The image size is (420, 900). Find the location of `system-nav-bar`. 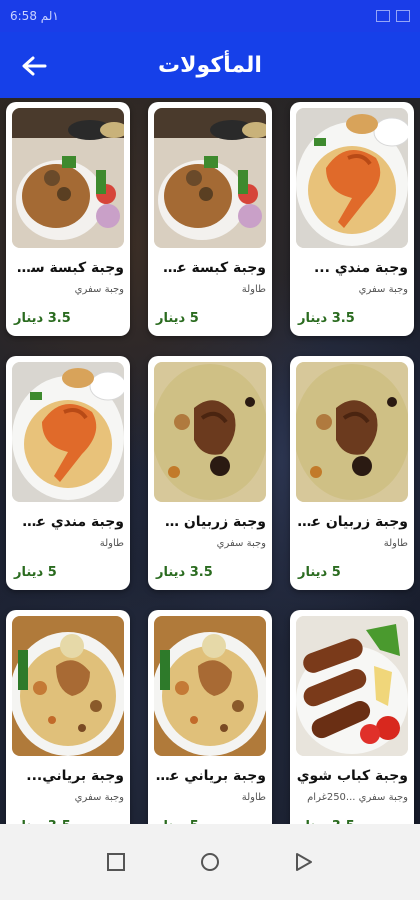

system-nav-bar is located at coordinates (210, 862).